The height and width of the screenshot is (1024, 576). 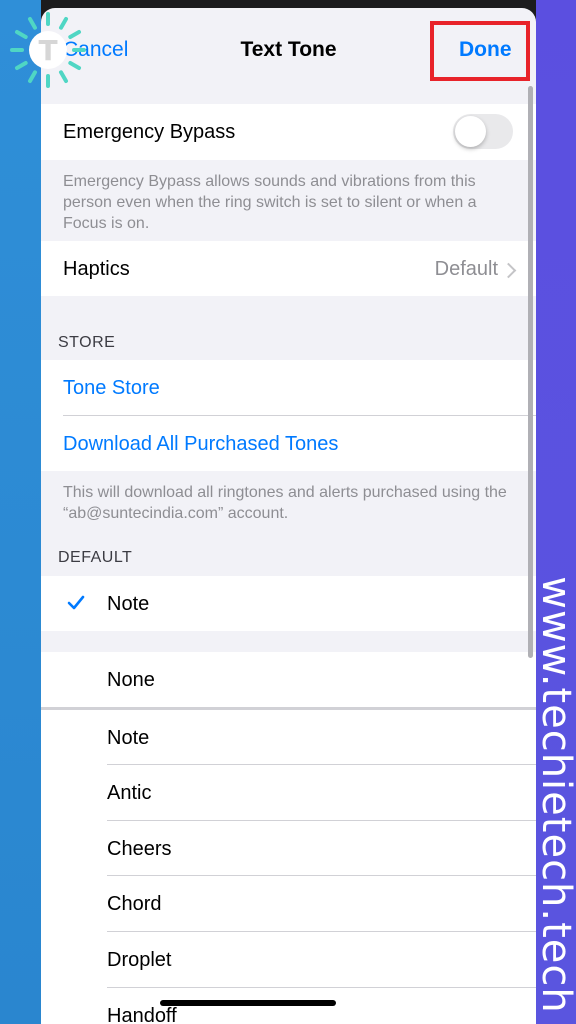 I want to click on haptics-label: Haptics, so click(x=96, y=269).